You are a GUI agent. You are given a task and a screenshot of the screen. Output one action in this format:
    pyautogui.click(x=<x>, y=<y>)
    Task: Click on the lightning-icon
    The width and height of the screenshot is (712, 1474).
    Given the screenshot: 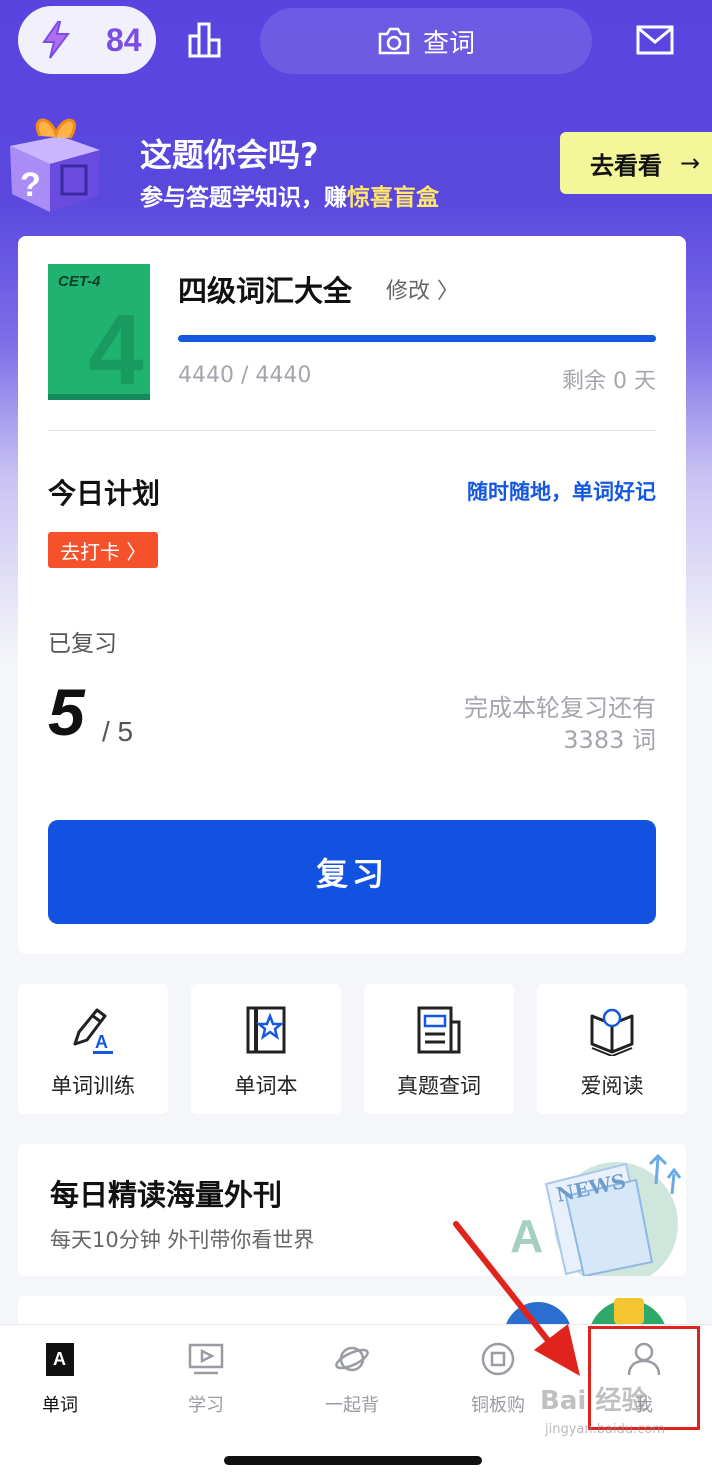 What is the action you would take?
    pyautogui.click(x=56, y=40)
    